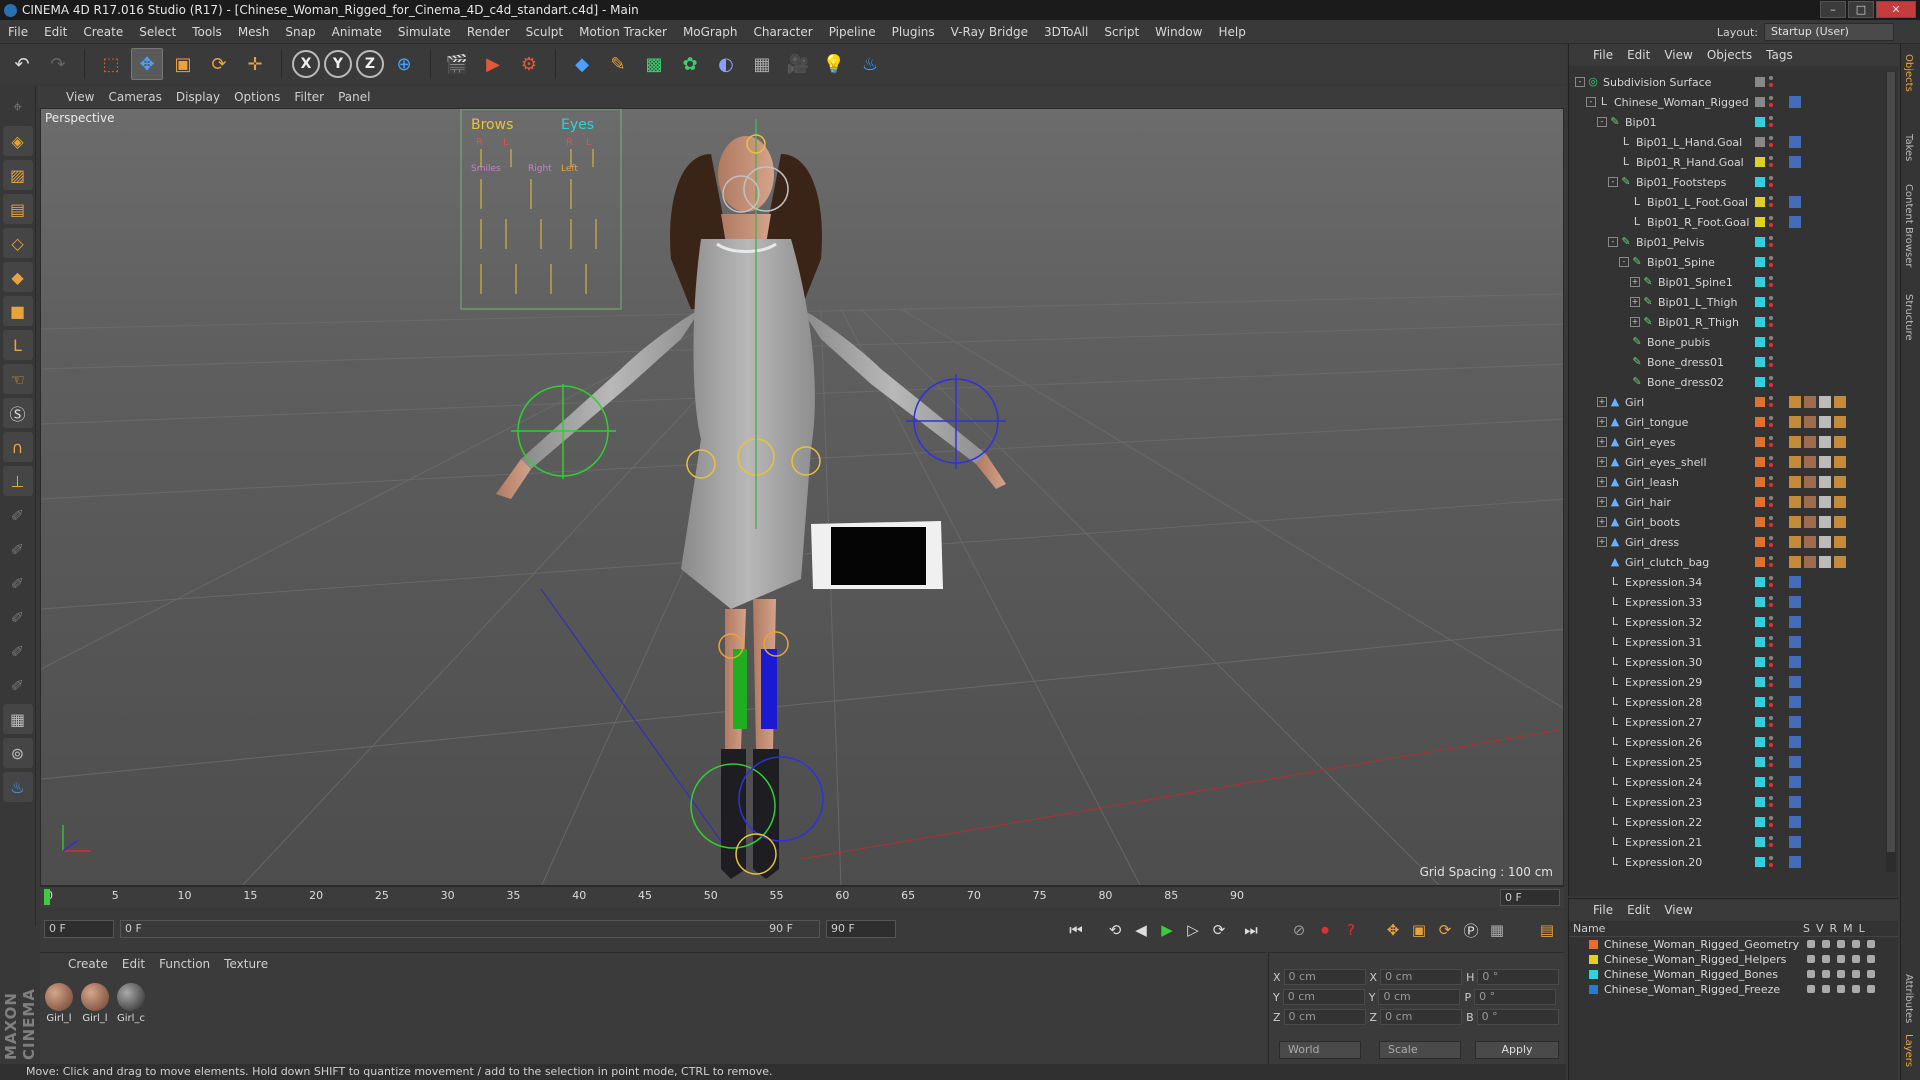 The image size is (1920, 1080). What do you see at coordinates (1908, 73) in the screenshot?
I see `side-tab-objects: Objects` at bounding box center [1908, 73].